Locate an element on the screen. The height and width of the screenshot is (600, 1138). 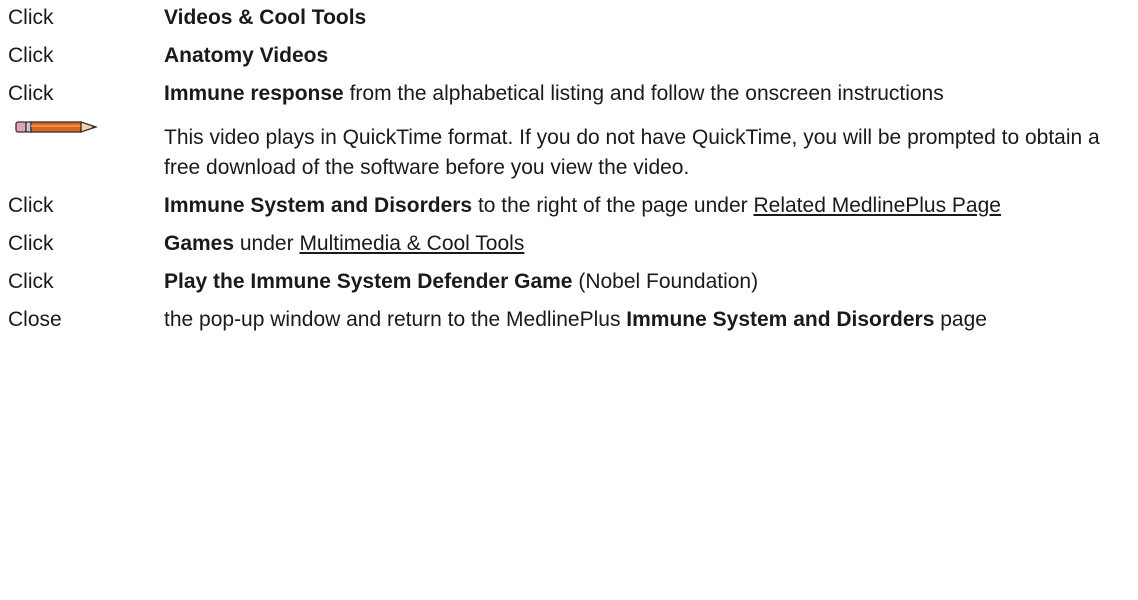
step-target: Games is located at coordinates (199, 243).